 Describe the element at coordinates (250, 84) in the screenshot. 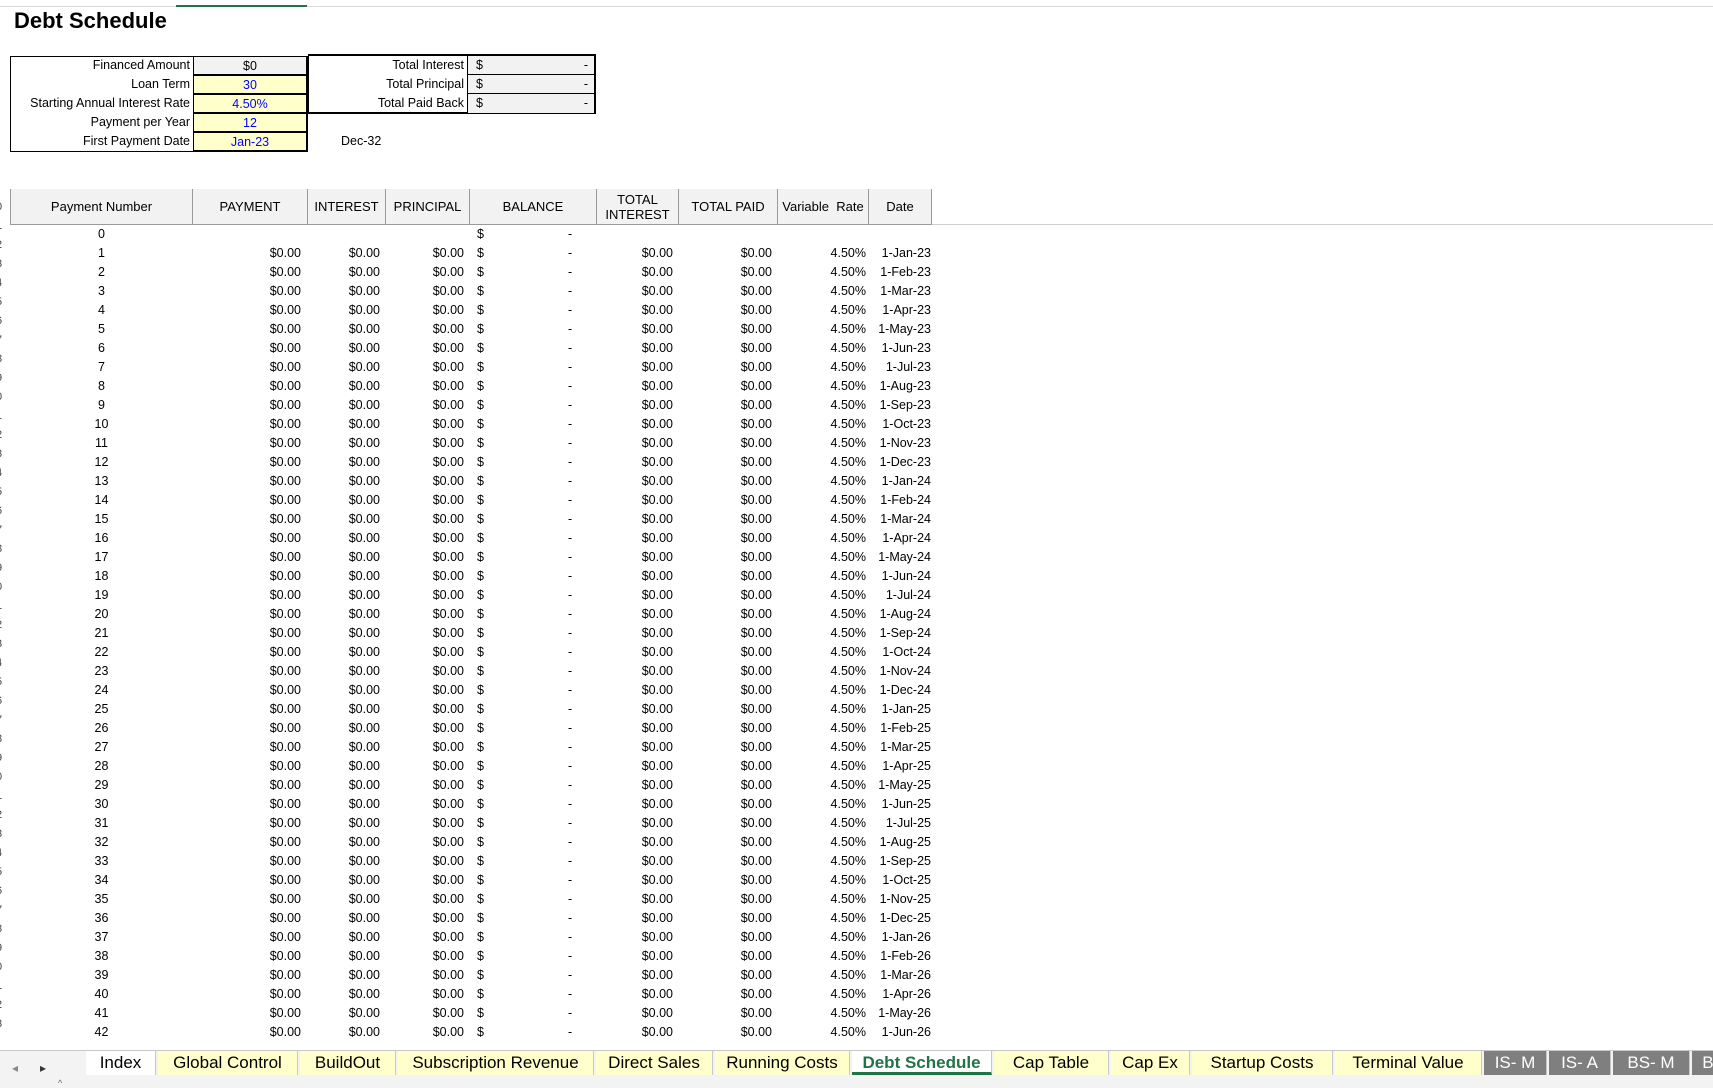

I see `loan-term-input: 30` at that location.